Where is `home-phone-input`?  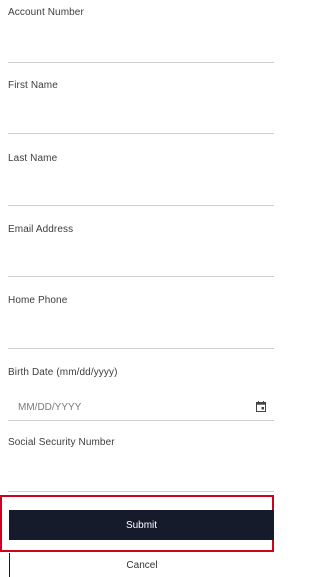
home-phone-input is located at coordinates (141, 339).